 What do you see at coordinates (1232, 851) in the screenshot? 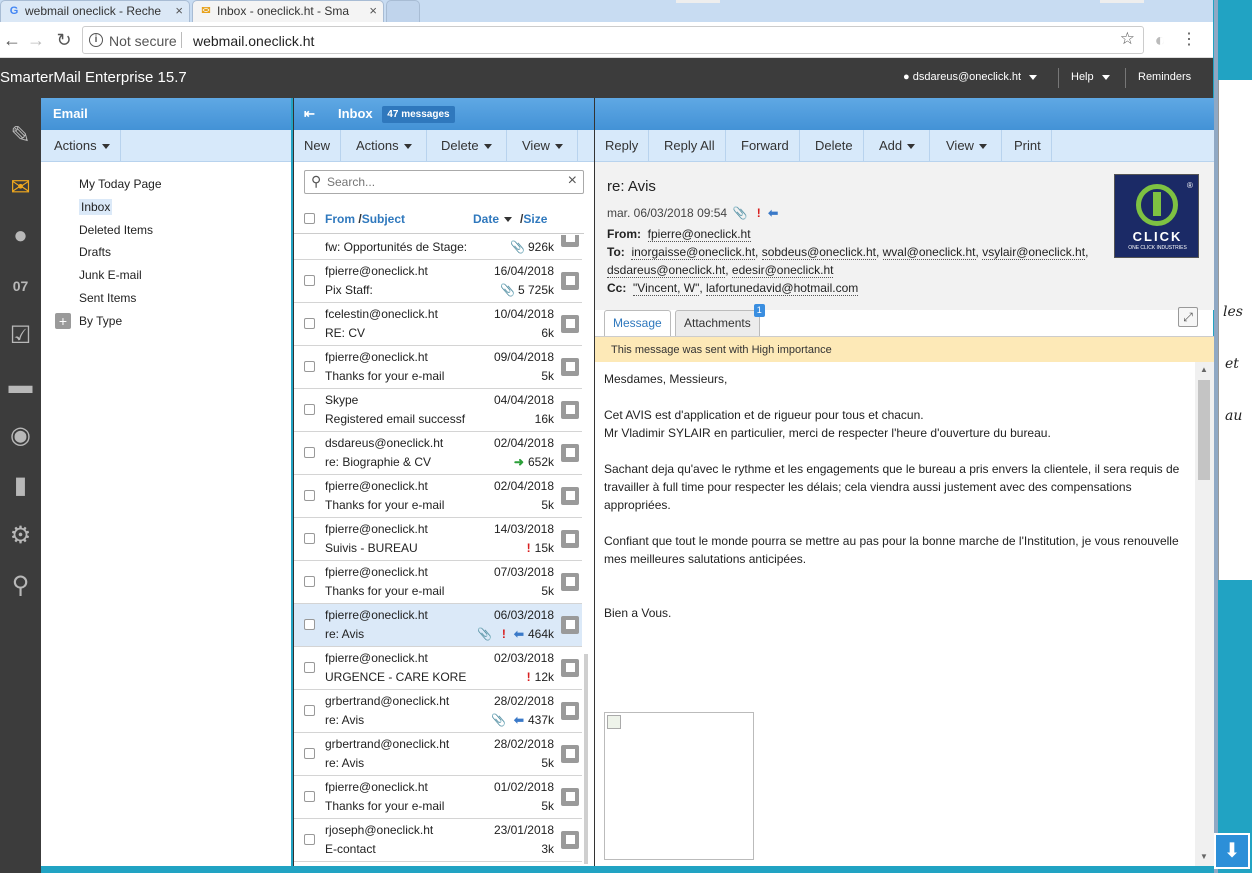
I see `scroll-down-arrow-icon: ⬇` at bounding box center [1232, 851].